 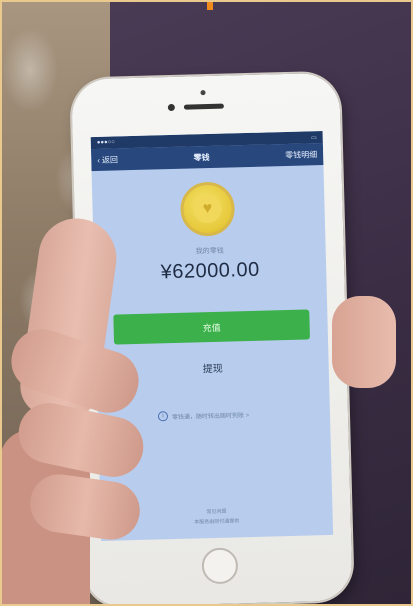 What do you see at coordinates (201, 157) in the screenshot?
I see `page-title: 零钱` at bounding box center [201, 157].